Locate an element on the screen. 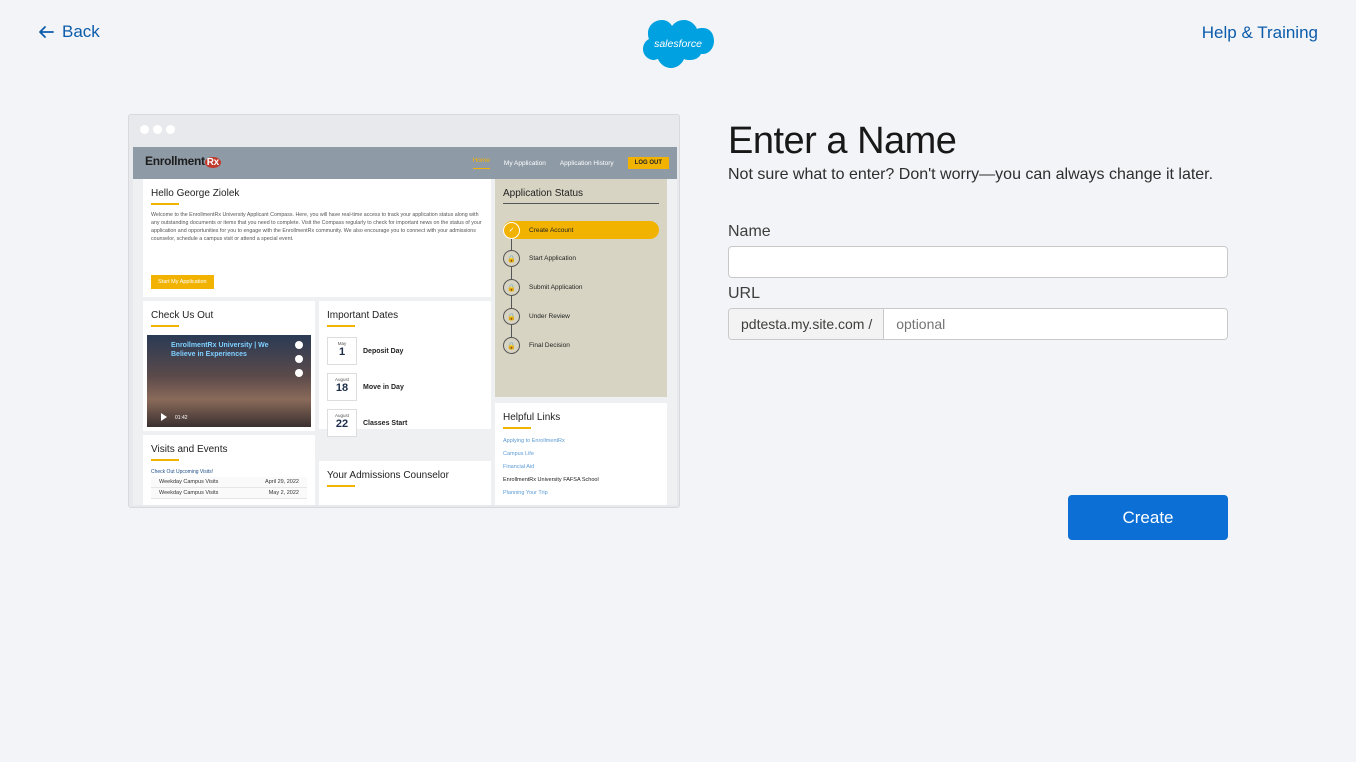 Image resolution: width=1356 pixels, height=762 pixels. url-field: pdtesta.my.site.com / is located at coordinates (978, 324).